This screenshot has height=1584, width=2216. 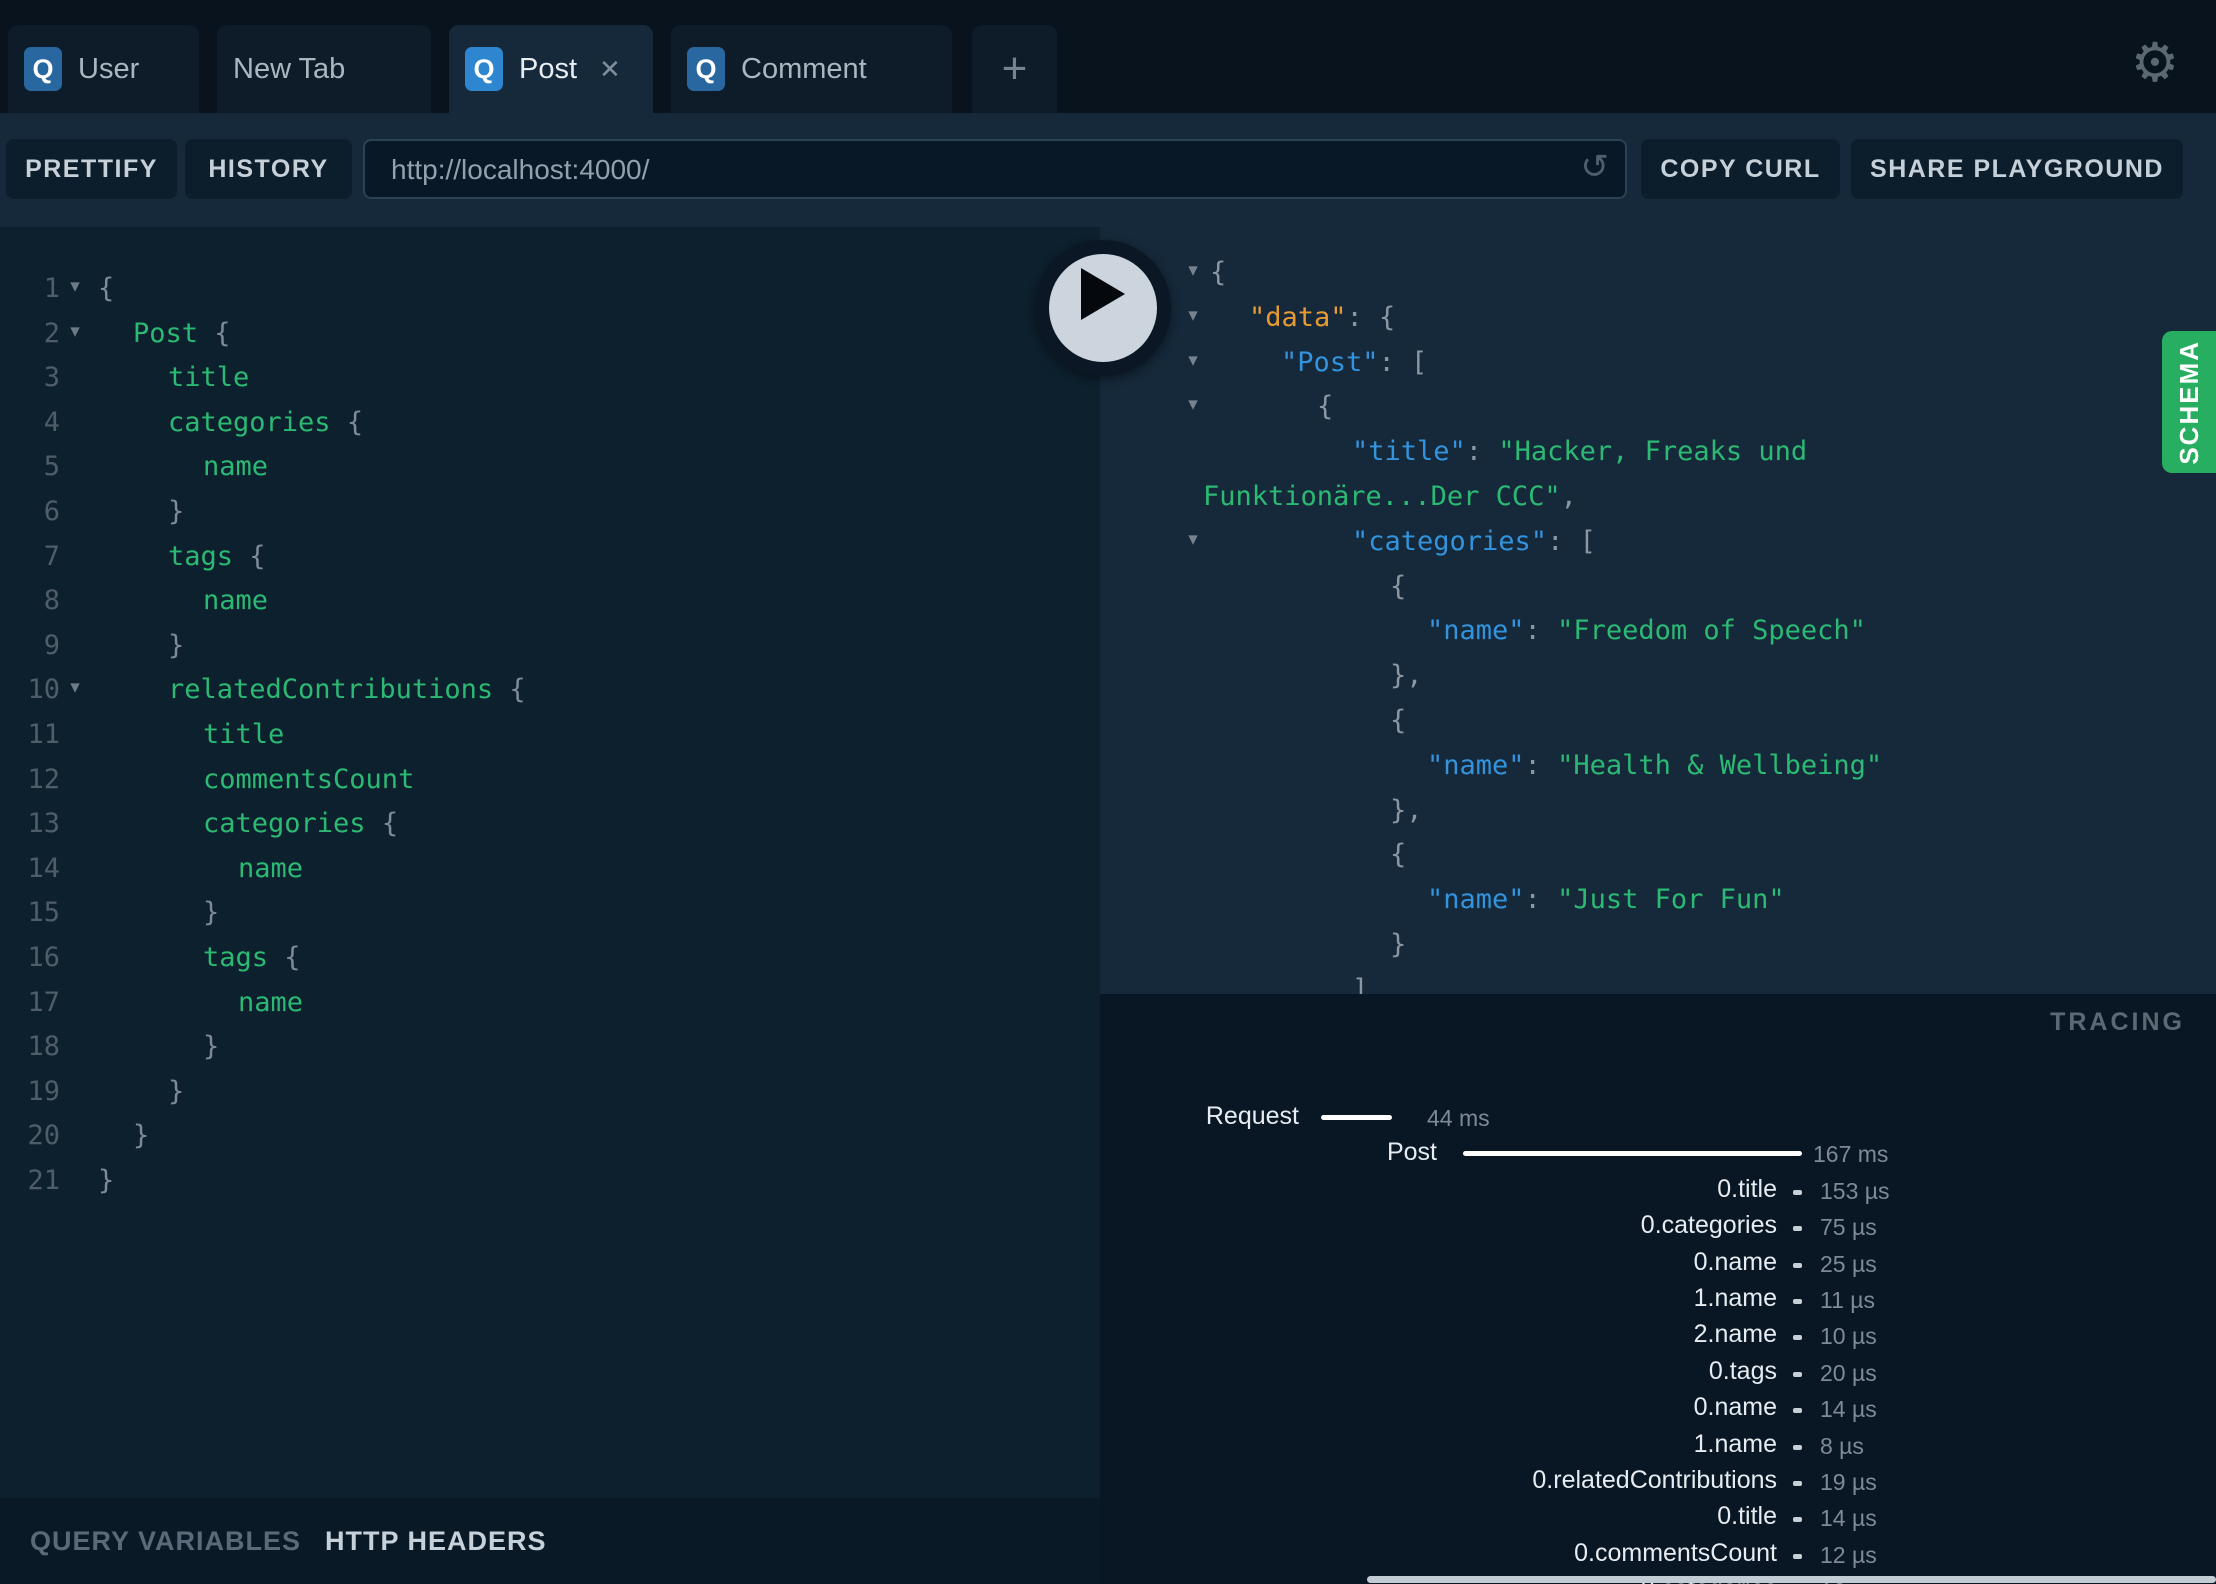 I want to click on response-line: },, so click(x=1406, y=810).